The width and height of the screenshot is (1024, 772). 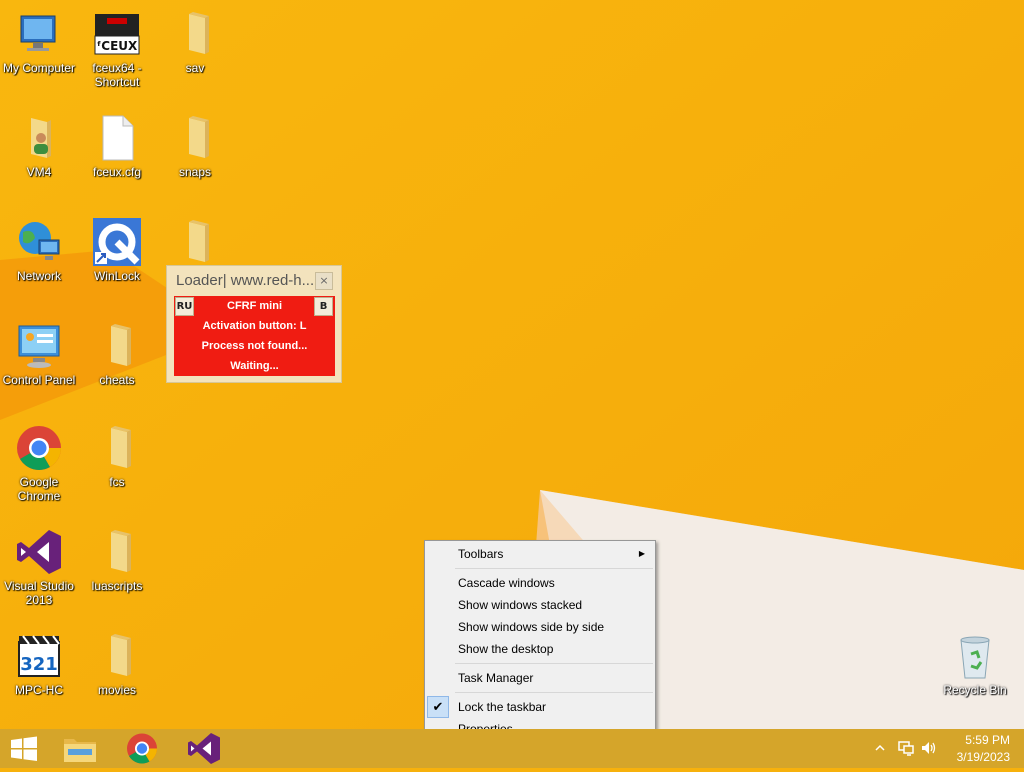 I want to click on desktop-icon-network: Network, so click(x=39, y=250).